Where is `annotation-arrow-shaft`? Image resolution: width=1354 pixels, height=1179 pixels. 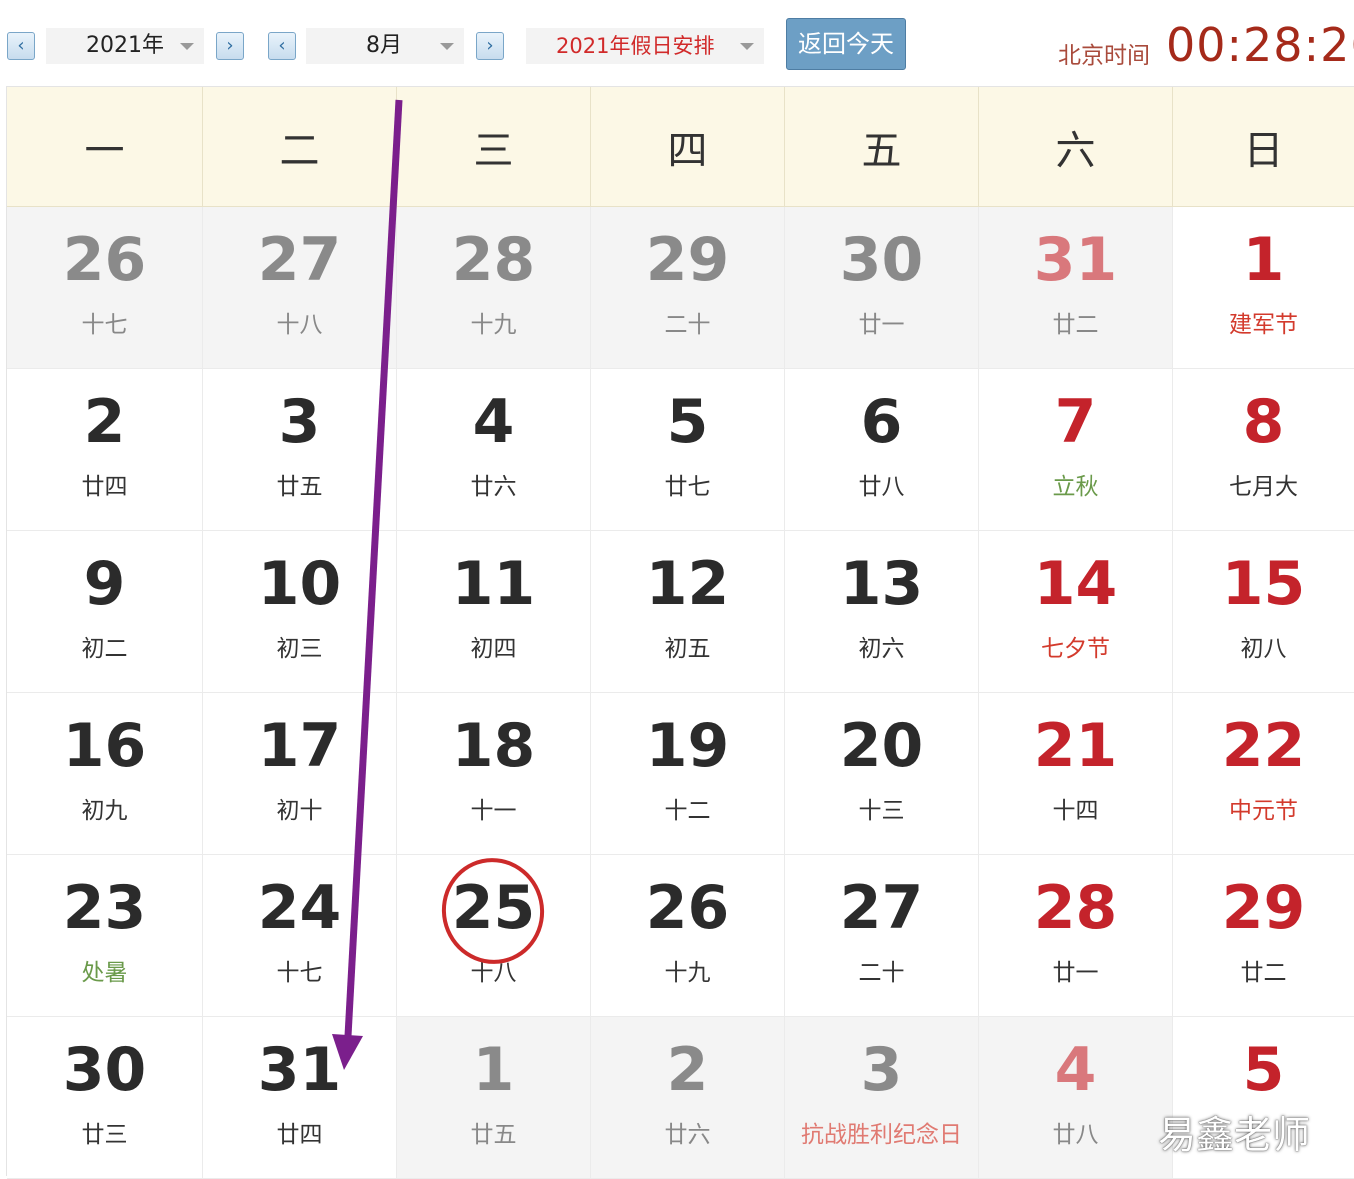 annotation-arrow-shaft is located at coordinates (373, 568).